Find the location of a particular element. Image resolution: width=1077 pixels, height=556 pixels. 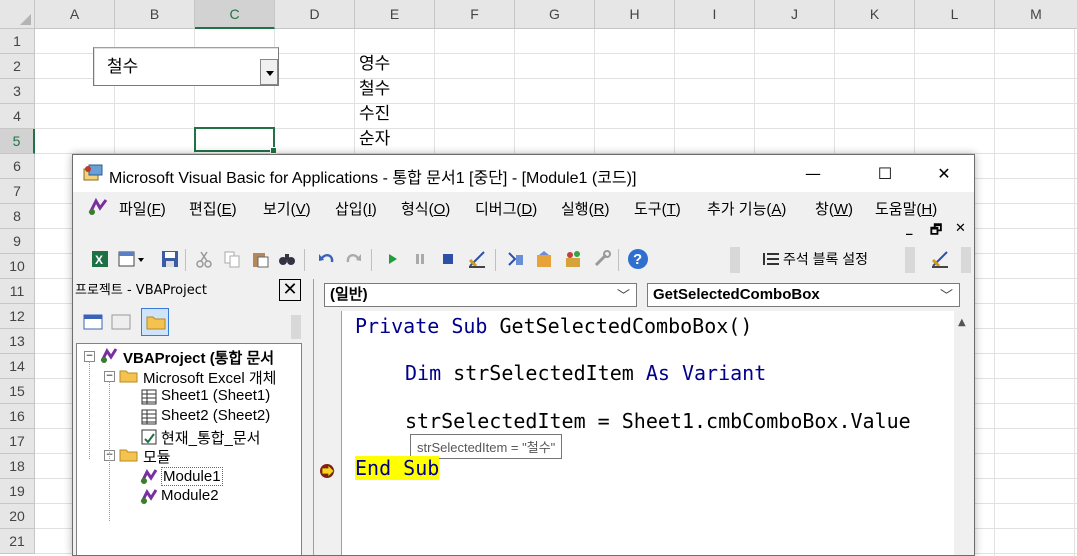

row-header-19: 19 is located at coordinates (17, 491).